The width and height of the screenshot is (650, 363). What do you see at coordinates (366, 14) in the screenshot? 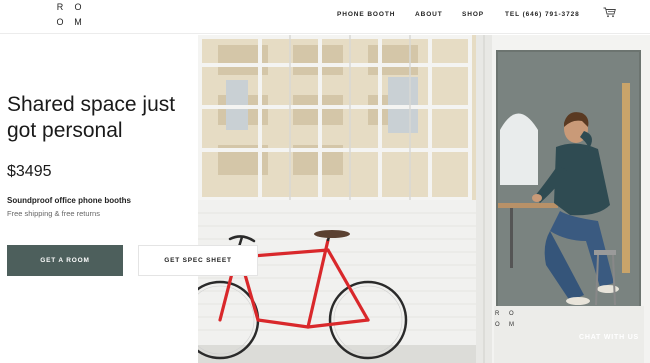
I see `nav-phone-booth: PHONE BOOTH` at bounding box center [366, 14].